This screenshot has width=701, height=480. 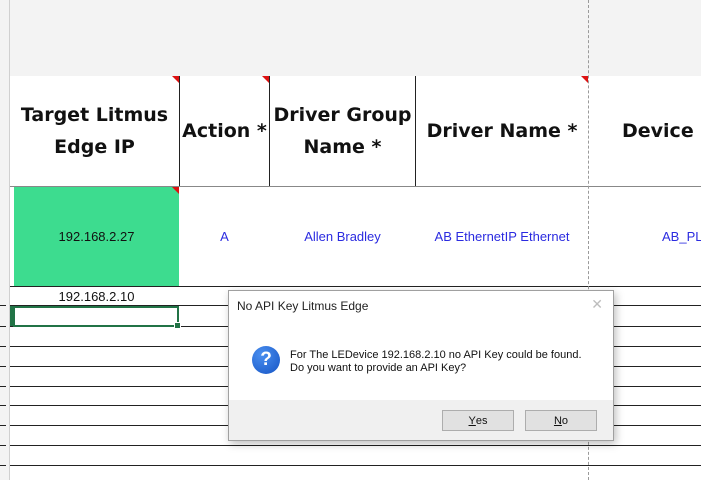 What do you see at coordinates (378, 368) in the screenshot?
I see `dialog-message-line2: Do you want to provide an API Key?` at bounding box center [378, 368].